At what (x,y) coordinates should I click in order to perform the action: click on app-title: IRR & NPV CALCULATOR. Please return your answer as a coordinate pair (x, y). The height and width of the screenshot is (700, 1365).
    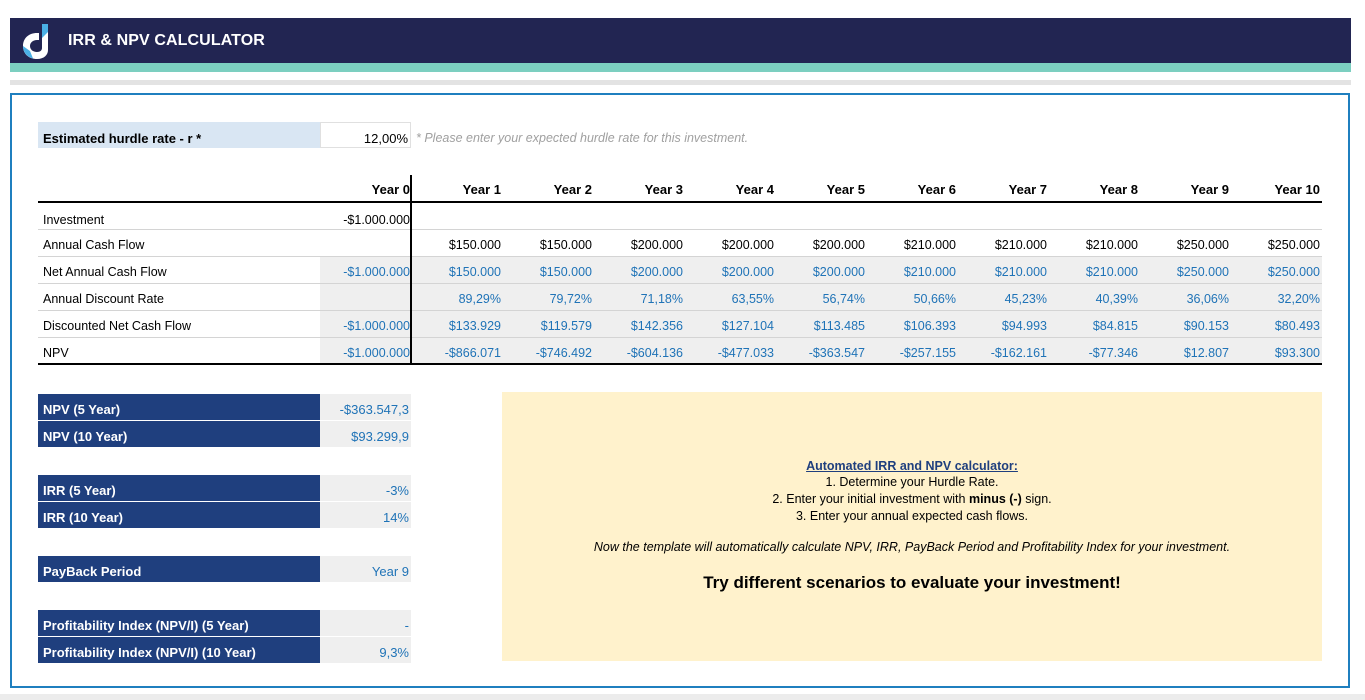
    Looking at the image, I should click on (166, 40).